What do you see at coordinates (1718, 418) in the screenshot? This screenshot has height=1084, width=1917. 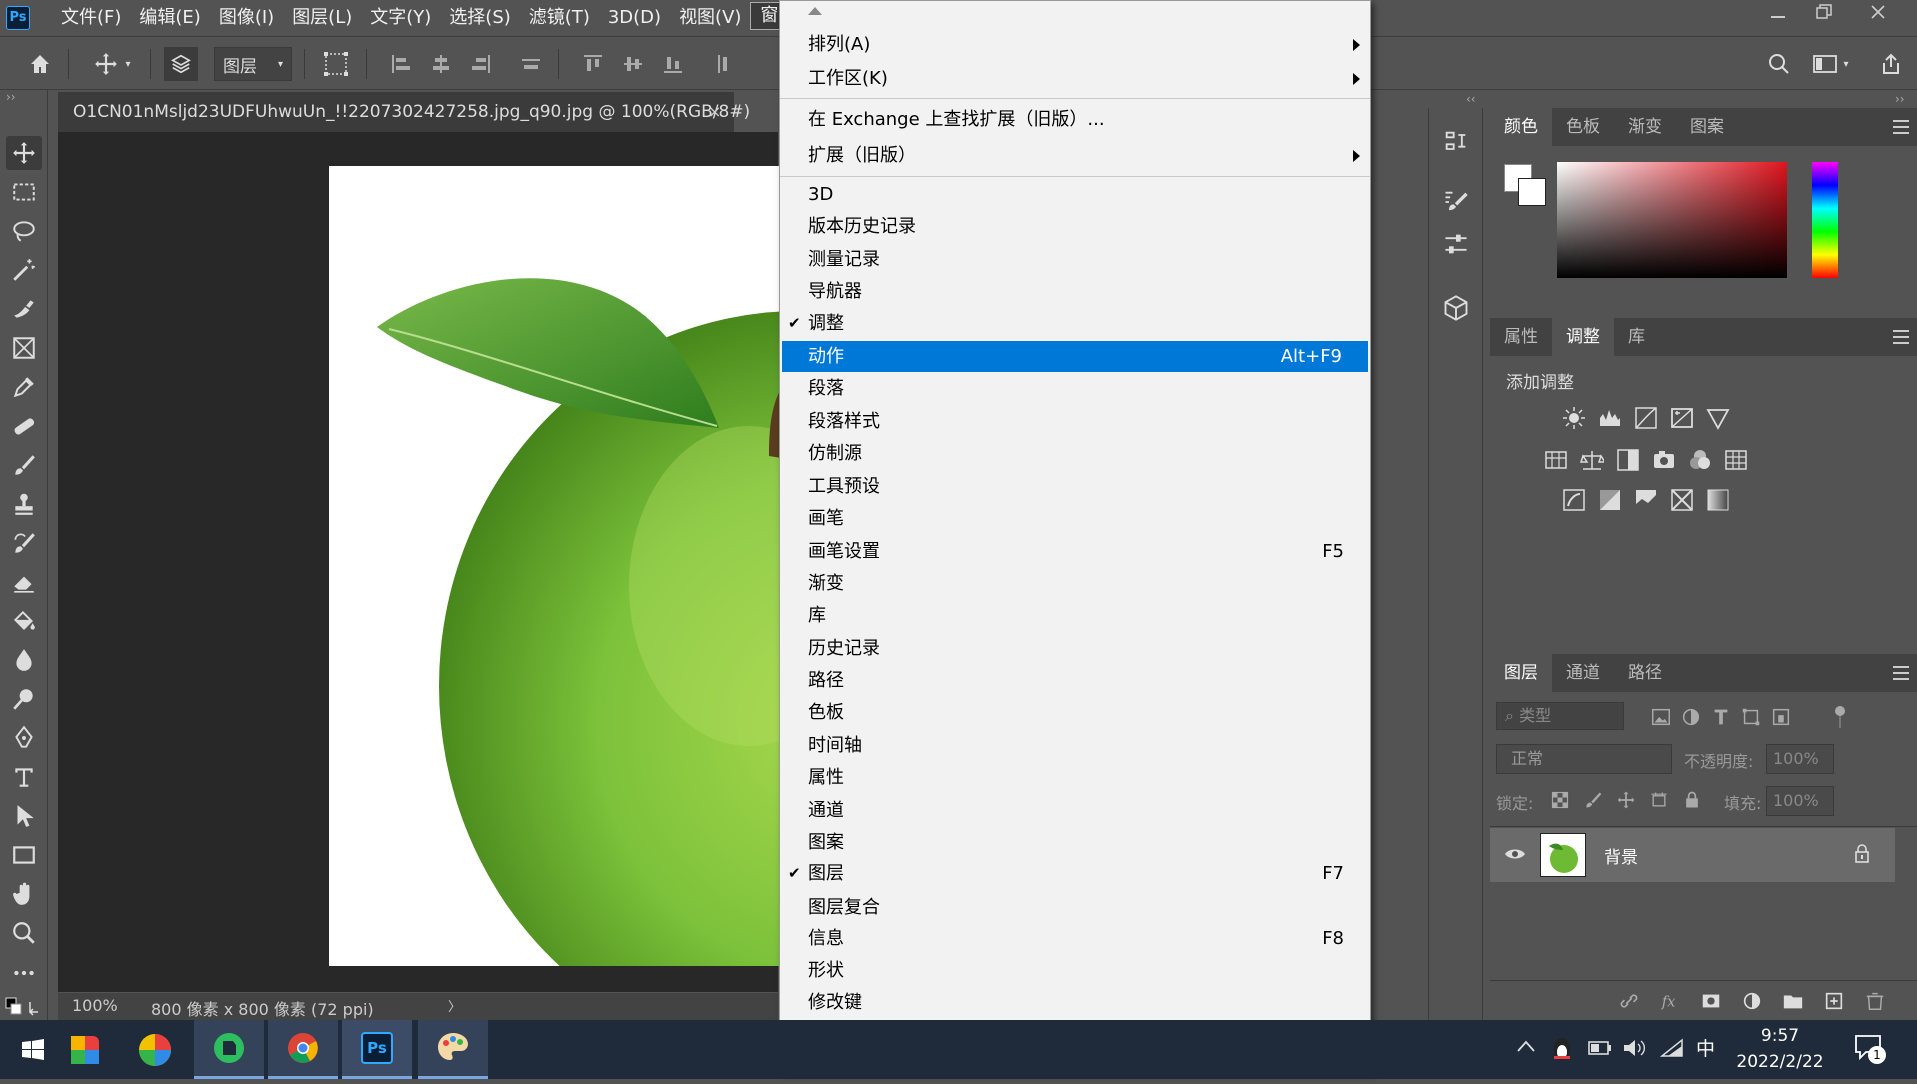 I see `vibrance-icon` at bounding box center [1718, 418].